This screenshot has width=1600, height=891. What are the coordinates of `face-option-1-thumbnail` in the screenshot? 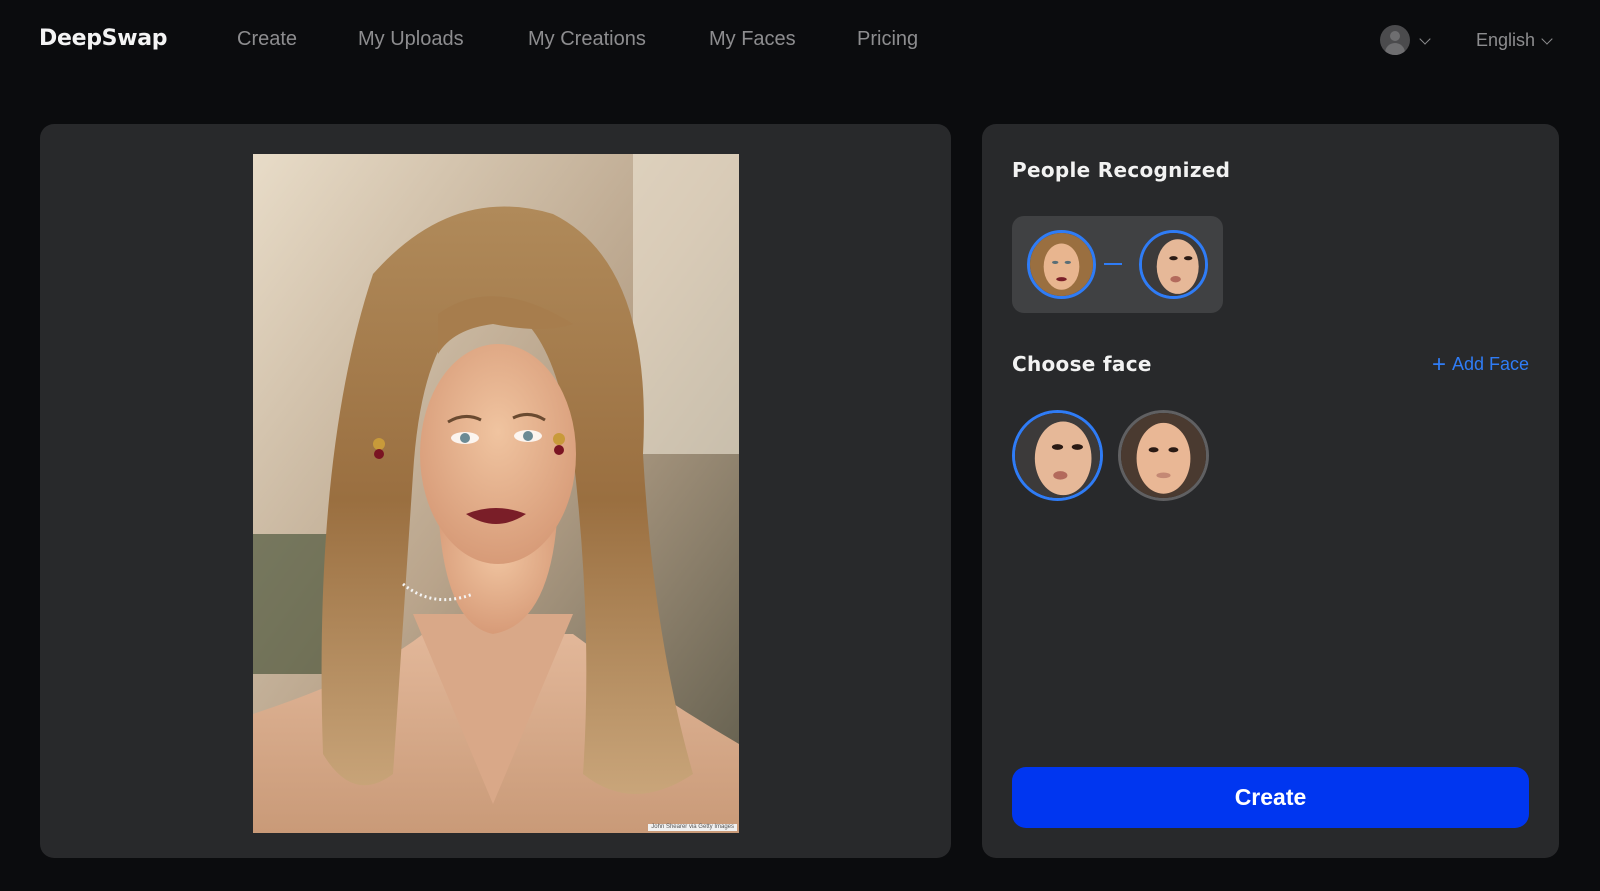 It's located at (1057, 455).